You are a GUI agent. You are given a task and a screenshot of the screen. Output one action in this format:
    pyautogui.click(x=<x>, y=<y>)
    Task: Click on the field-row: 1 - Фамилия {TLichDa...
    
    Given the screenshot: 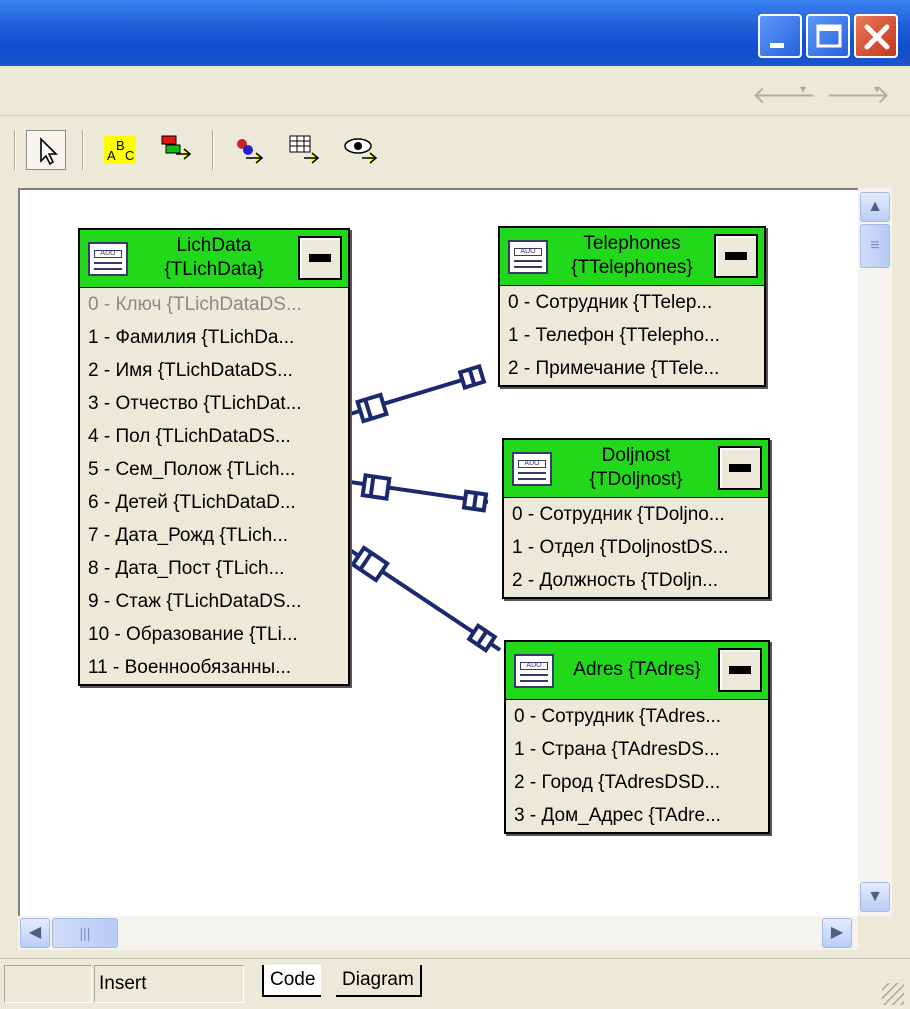 What is the action you would take?
    pyautogui.click(x=214, y=337)
    